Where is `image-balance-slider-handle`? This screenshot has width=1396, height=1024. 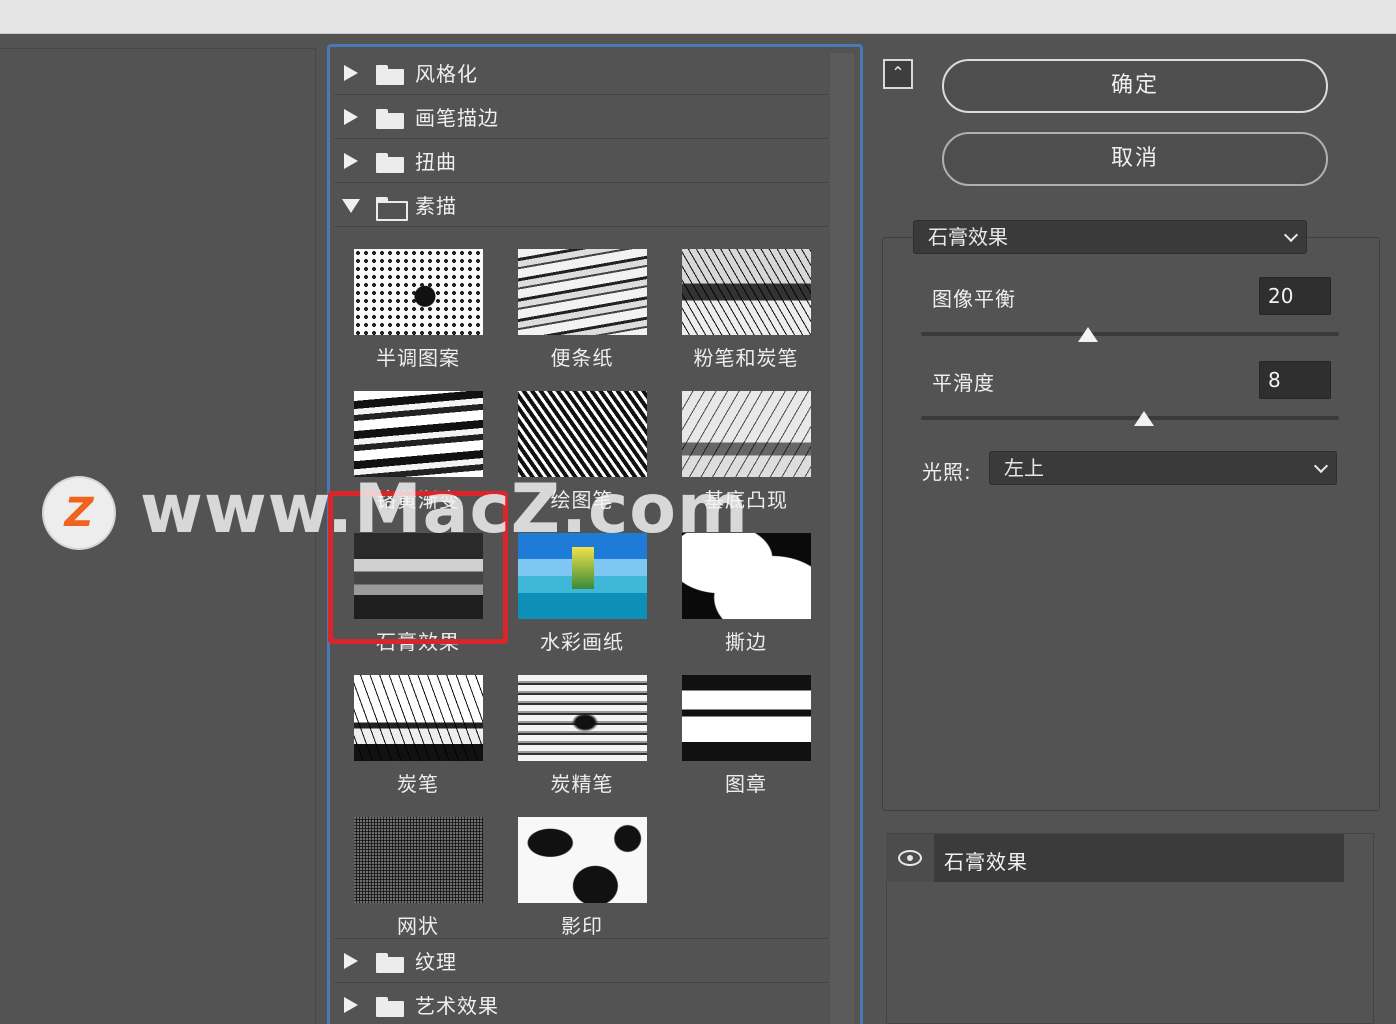 image-balance-slider-handle is located at coordinates (1088, 334).